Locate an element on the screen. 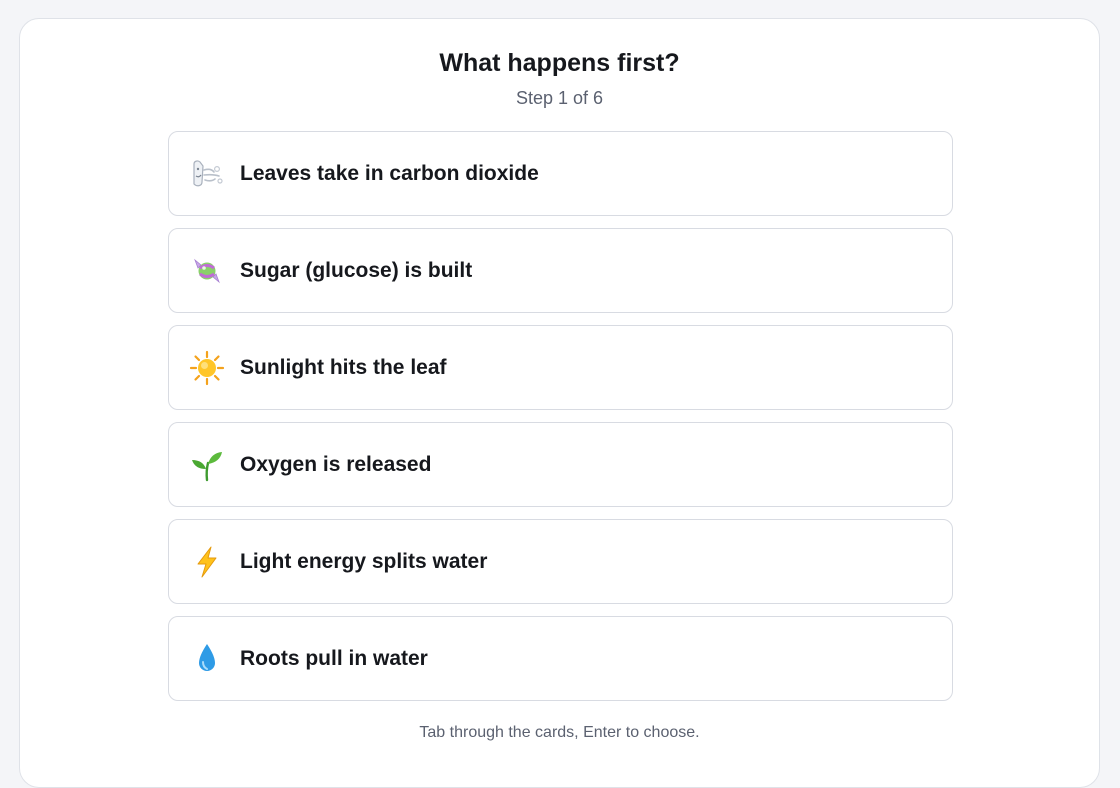 This screenshot has height=788, width=1120. answer-card-sugar: Sugar (glucose) is built is located at coordinates (560, 270).